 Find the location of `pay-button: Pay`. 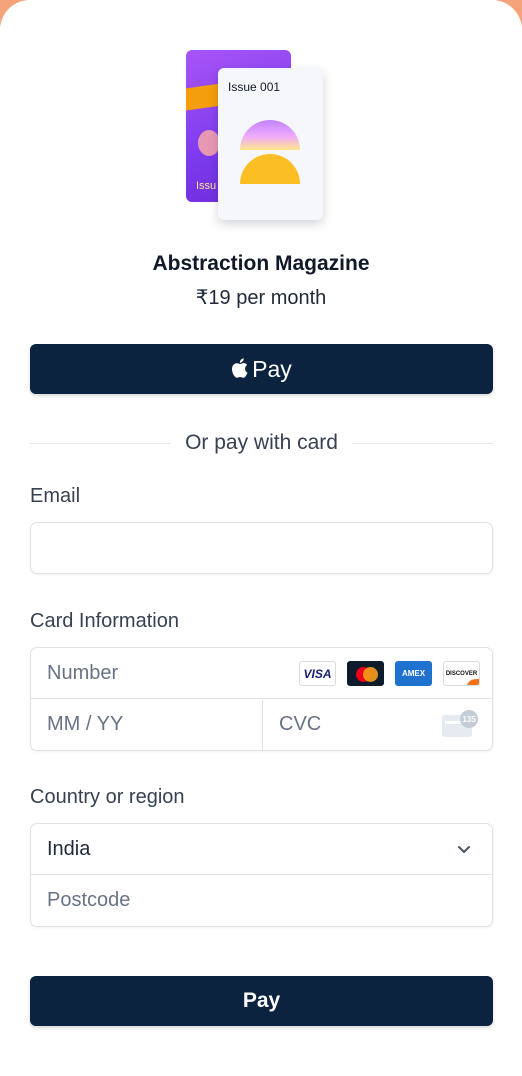

pay-button: Pay is located at coordinates (261, 1001).